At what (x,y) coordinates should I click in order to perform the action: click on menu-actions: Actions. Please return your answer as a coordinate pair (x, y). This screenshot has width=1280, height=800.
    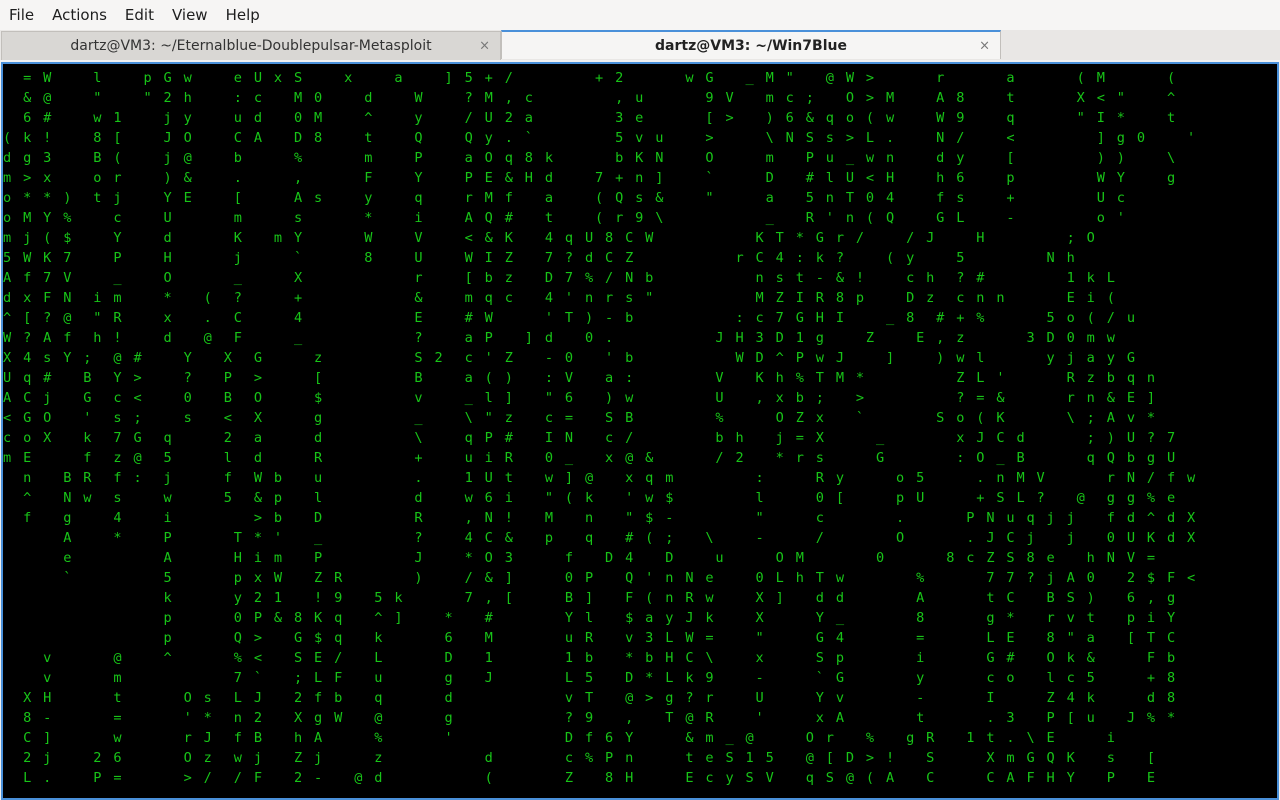
    Looking at the image, I should click on (79, 15).